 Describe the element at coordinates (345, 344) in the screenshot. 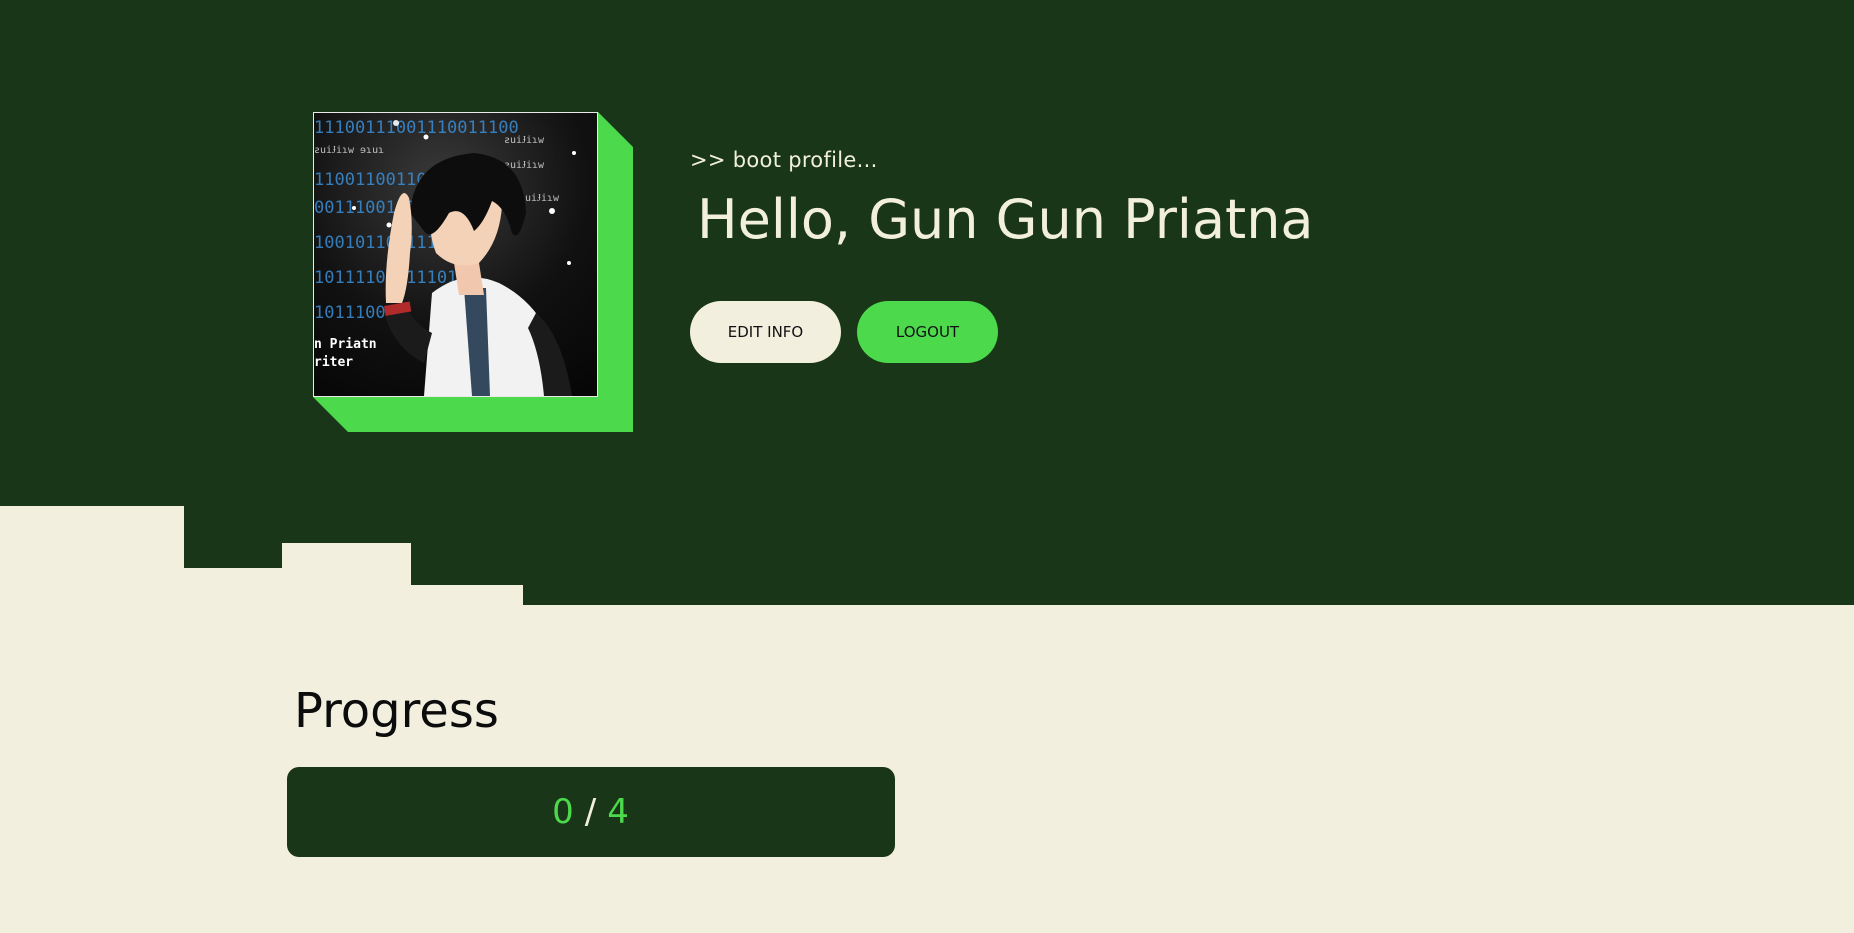

I see `avatar-caption-line-1: n Priatn` at that location.